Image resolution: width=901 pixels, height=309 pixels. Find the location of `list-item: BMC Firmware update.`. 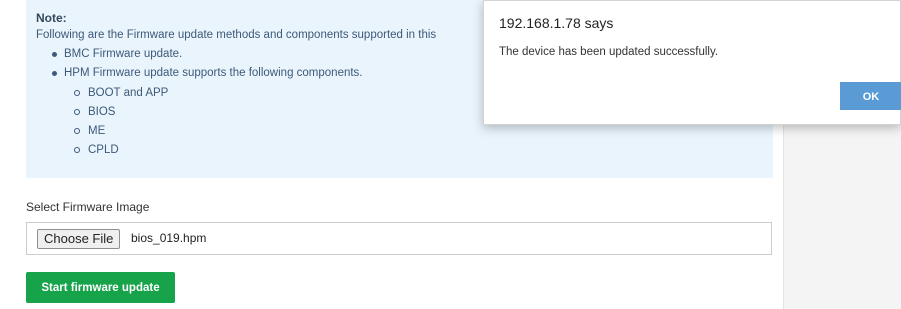

list-item: BMC Firmware update. is located at coordinates (206, 54).